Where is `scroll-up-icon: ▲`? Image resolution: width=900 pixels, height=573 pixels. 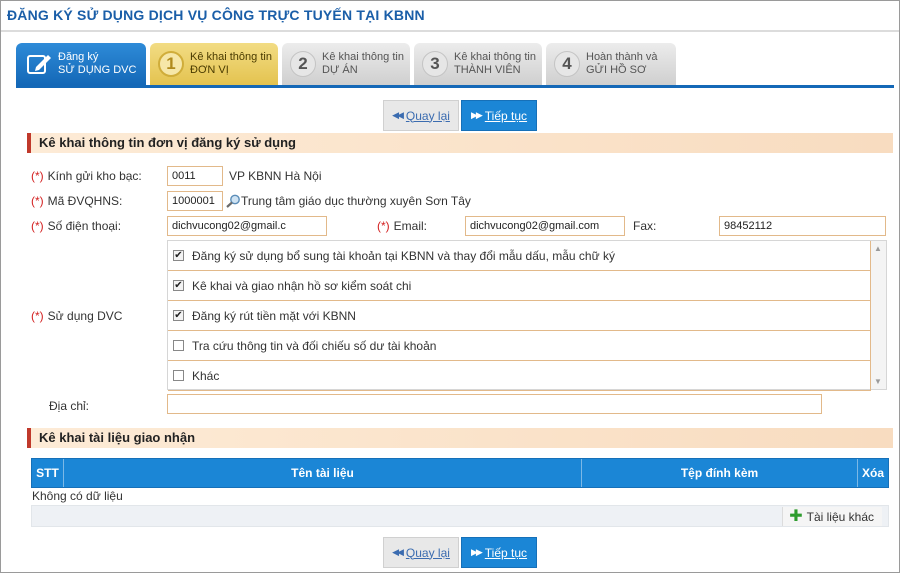
scroll-up-icon: ▲ is located at coordinates (878, 248).